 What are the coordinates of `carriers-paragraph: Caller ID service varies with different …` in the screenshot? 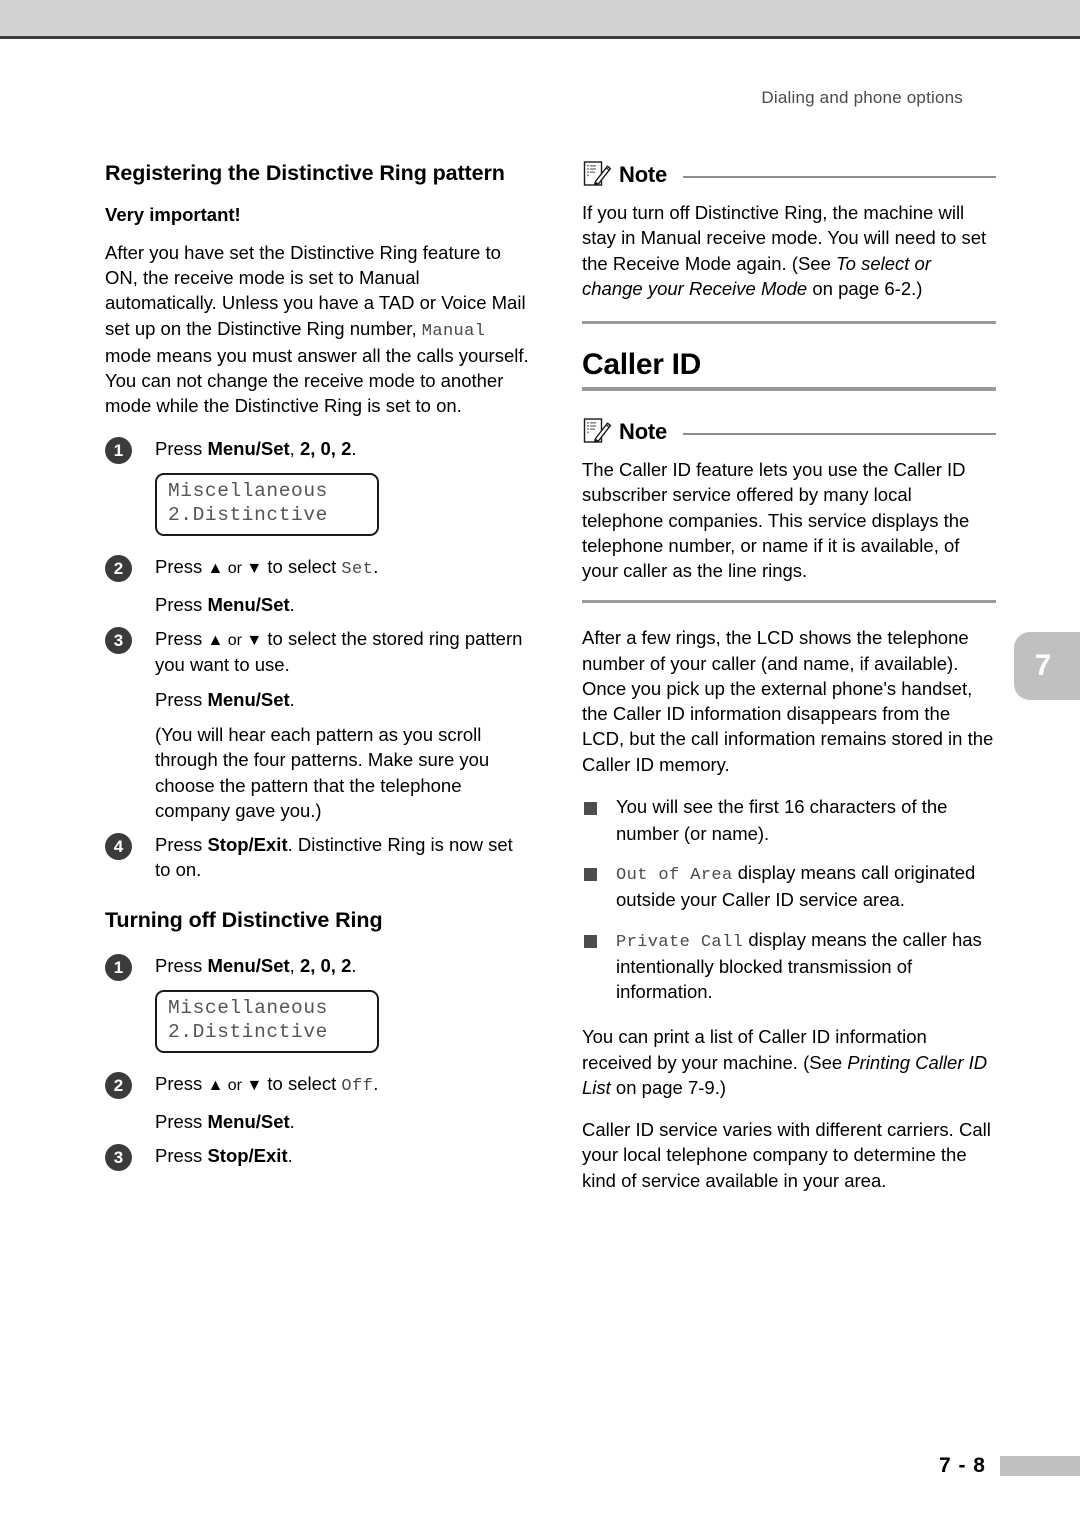 It's located at (786, 1155).